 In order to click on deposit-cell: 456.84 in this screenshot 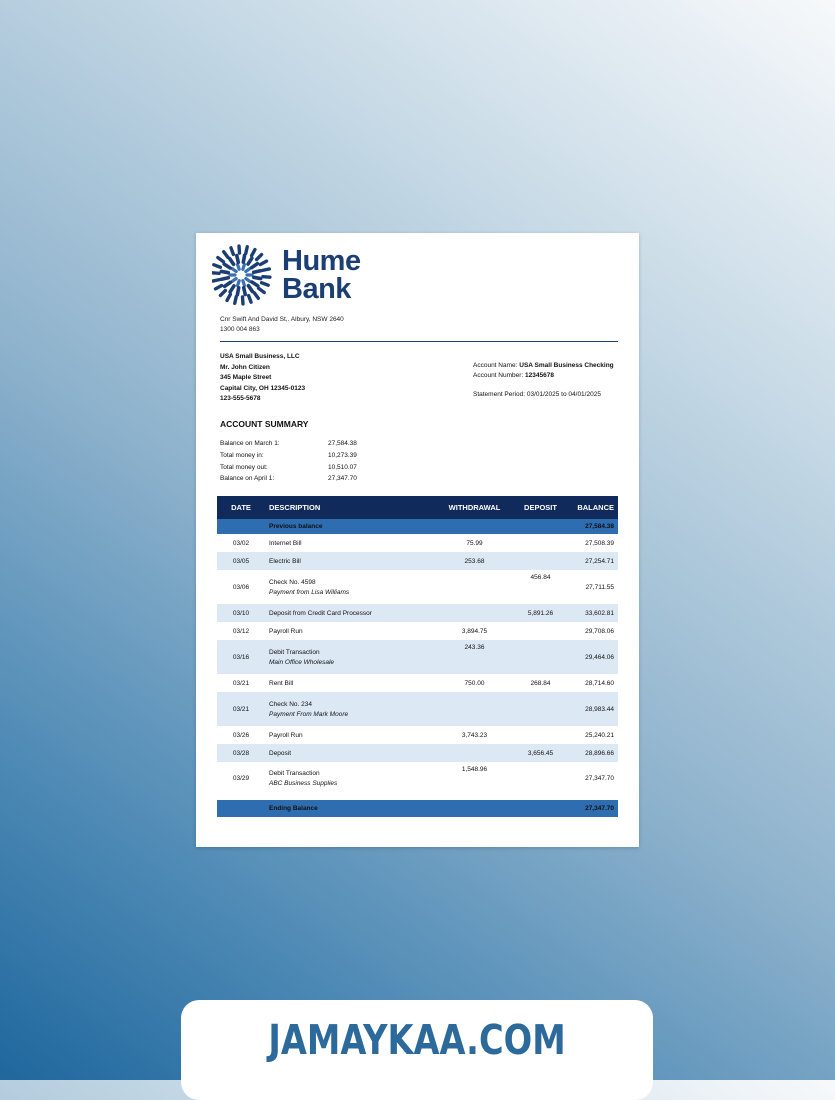, I will do `click(540, 587)`.